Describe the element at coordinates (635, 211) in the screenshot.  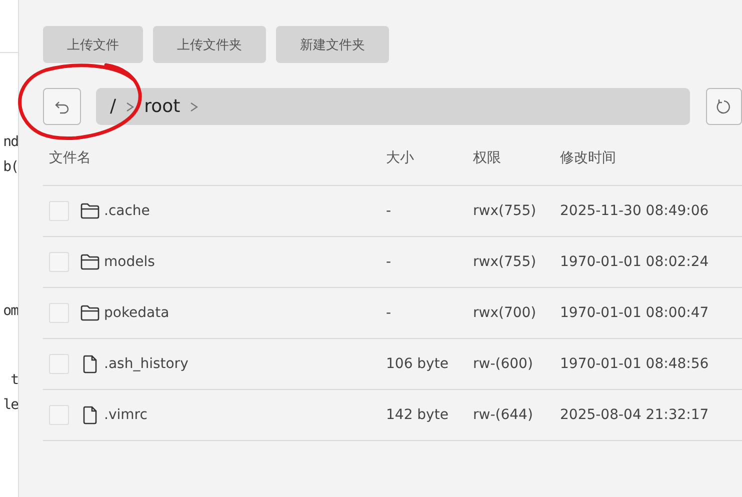
I see `modified-cell-text: 2025-11-30 08:49:06` at that location.